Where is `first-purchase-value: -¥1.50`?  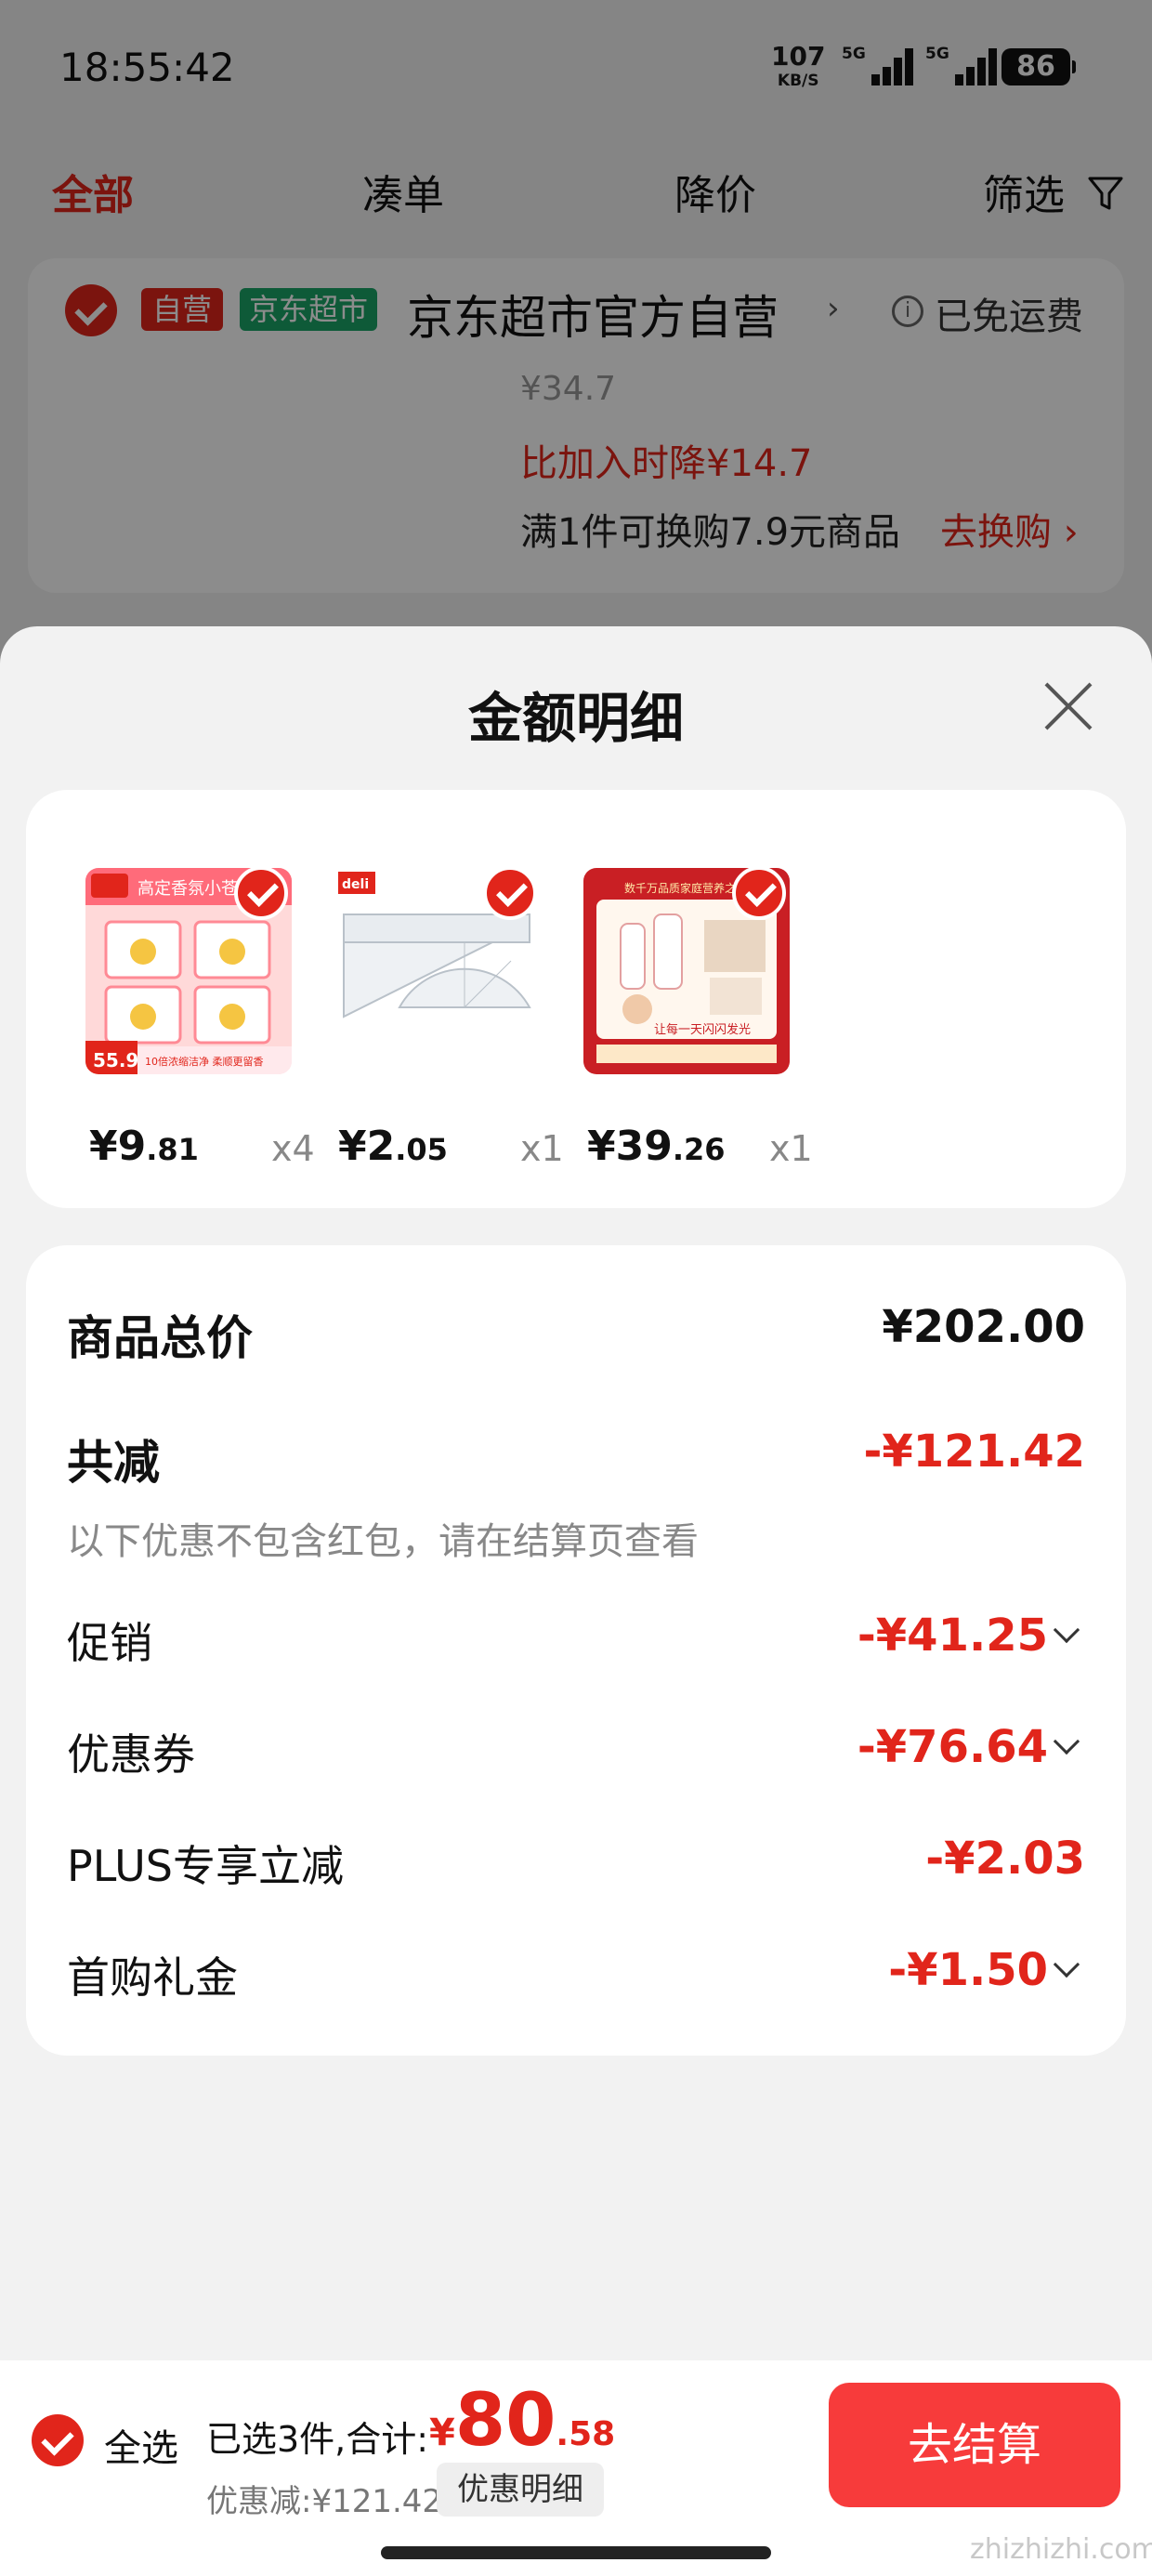 first-purchase-value: -¥1.50 is located at coordinates (968, 1970).